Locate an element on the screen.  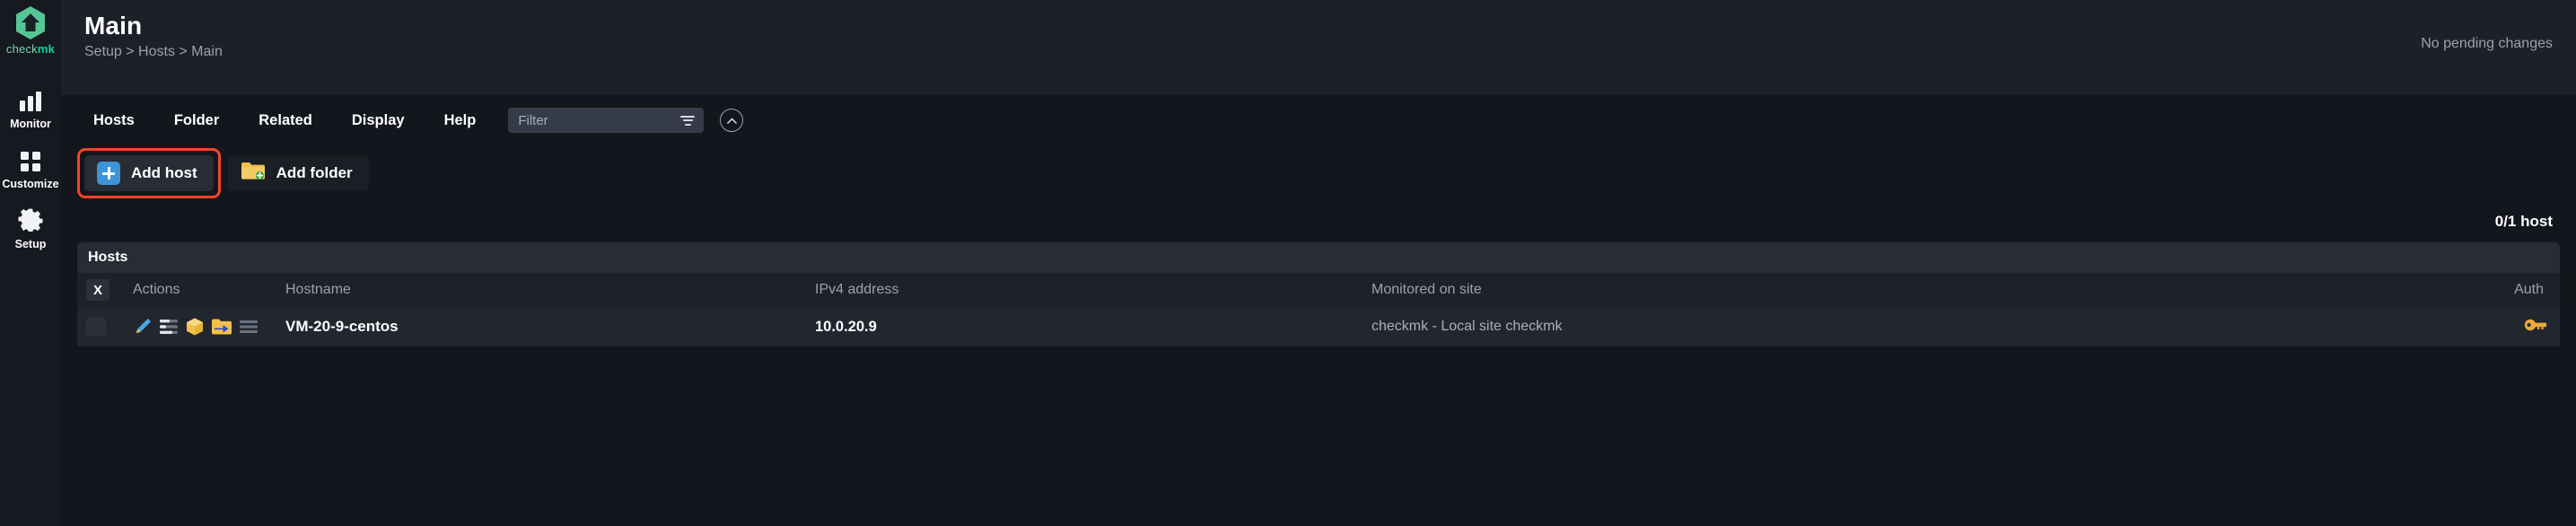
sidebar-item-monitor: Monitor is located at coordinates (30, 105).